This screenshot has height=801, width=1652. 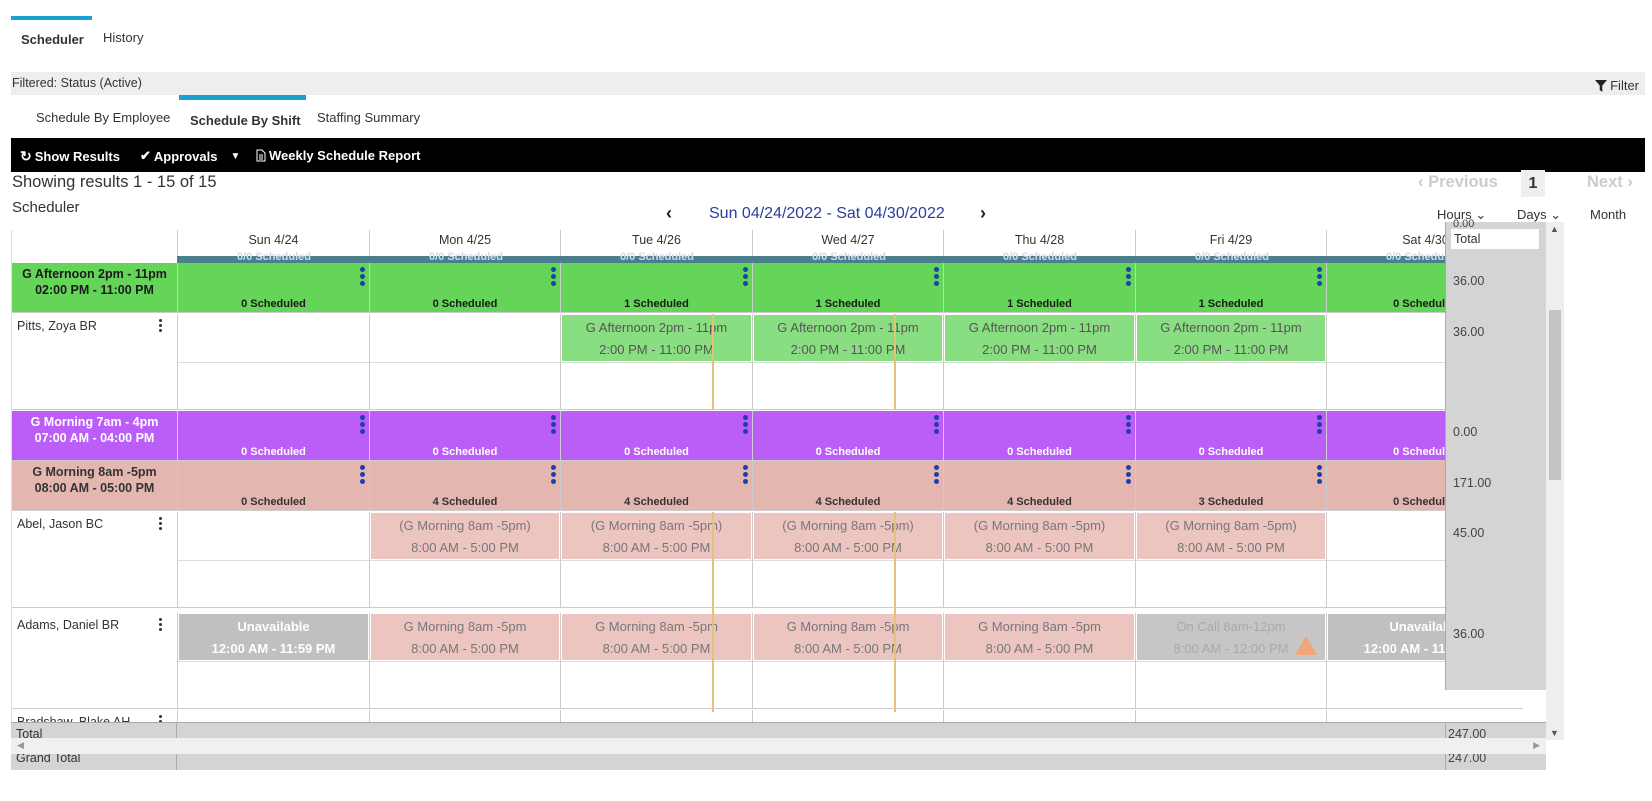 What do you see at coordinates (1617, 85) in the screenshot?
I see `filter-button: Filter` at bounding box center [1617, 85].